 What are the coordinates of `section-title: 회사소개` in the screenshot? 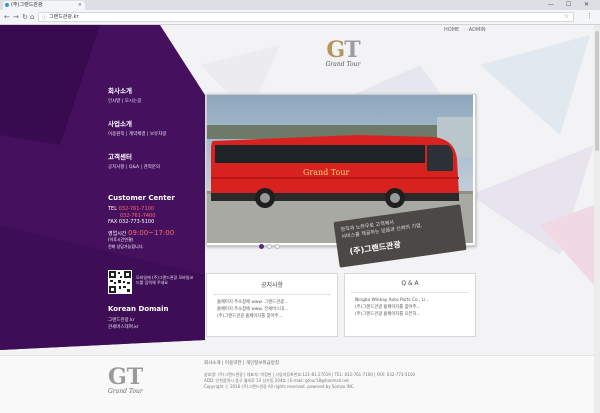 It's located at (158, 90).